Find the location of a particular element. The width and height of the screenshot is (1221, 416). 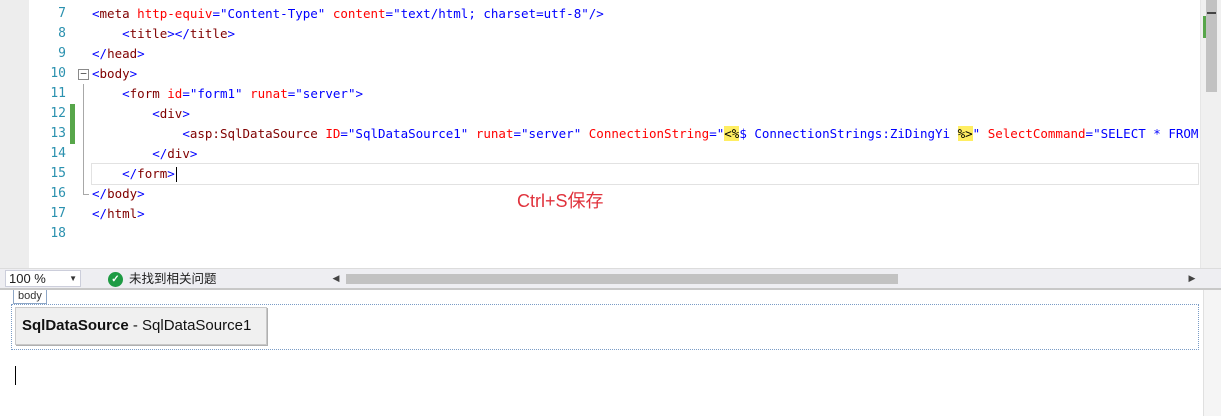

code-token: SelectCommand is located at coordinates (1036, 133).